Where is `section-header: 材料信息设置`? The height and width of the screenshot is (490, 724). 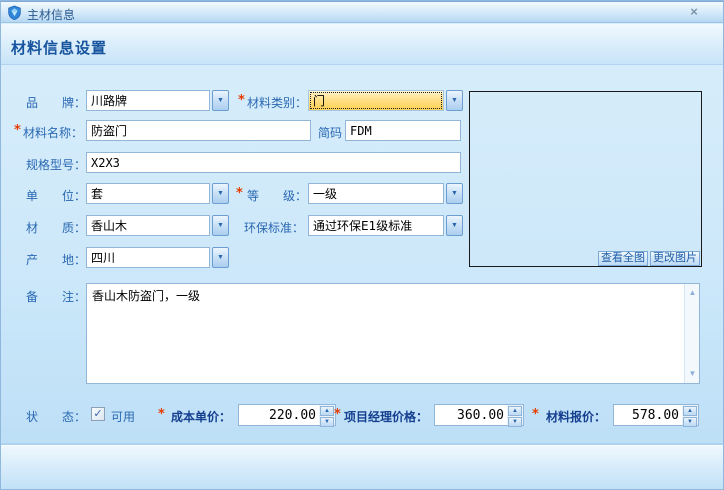 section-header: 材料信息设置 is located at coordinates (362, 44).